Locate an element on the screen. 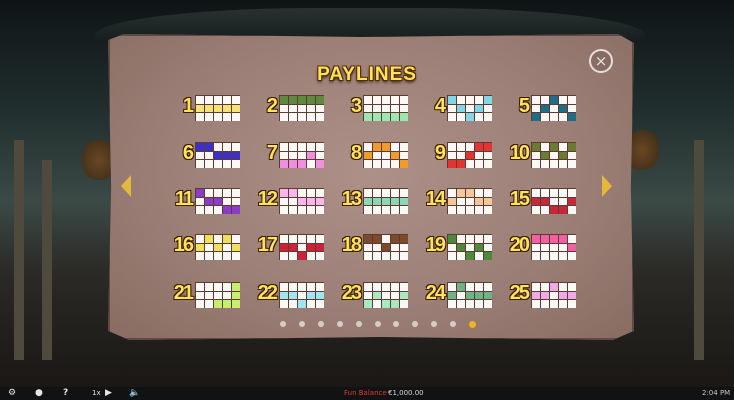 Image resolution: width=734 pixels, height=400 pixels. payline-item: 22 is located at coordinates (288, 294).